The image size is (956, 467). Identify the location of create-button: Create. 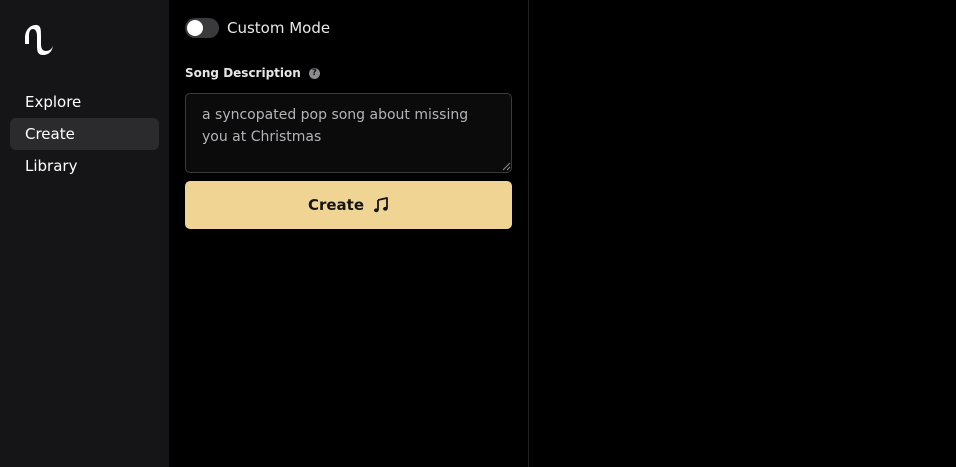
(348, 205).